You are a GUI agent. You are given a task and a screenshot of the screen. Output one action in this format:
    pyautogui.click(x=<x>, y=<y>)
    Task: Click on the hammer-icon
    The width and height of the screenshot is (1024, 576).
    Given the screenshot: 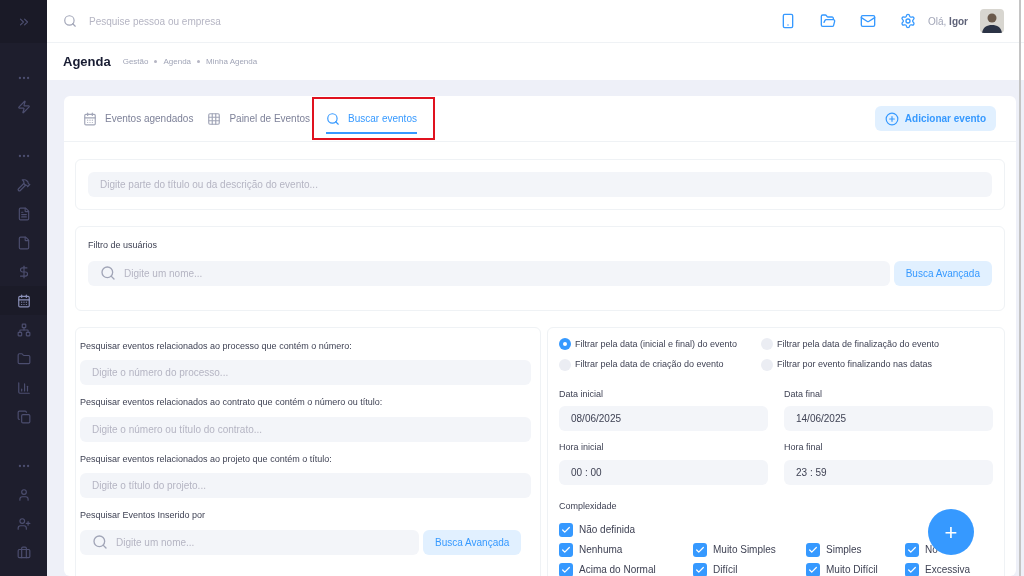 What is the action you would take?
    pyautogui.click(x=23, y=184)
    